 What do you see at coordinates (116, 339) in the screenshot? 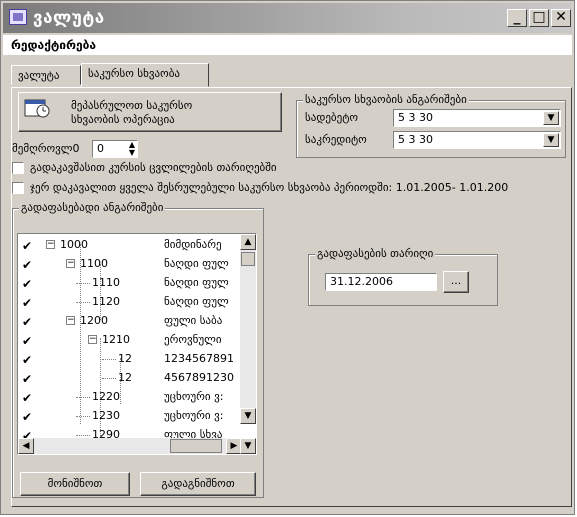
I see `account-code: 1210` at bounding box center [116, 339].